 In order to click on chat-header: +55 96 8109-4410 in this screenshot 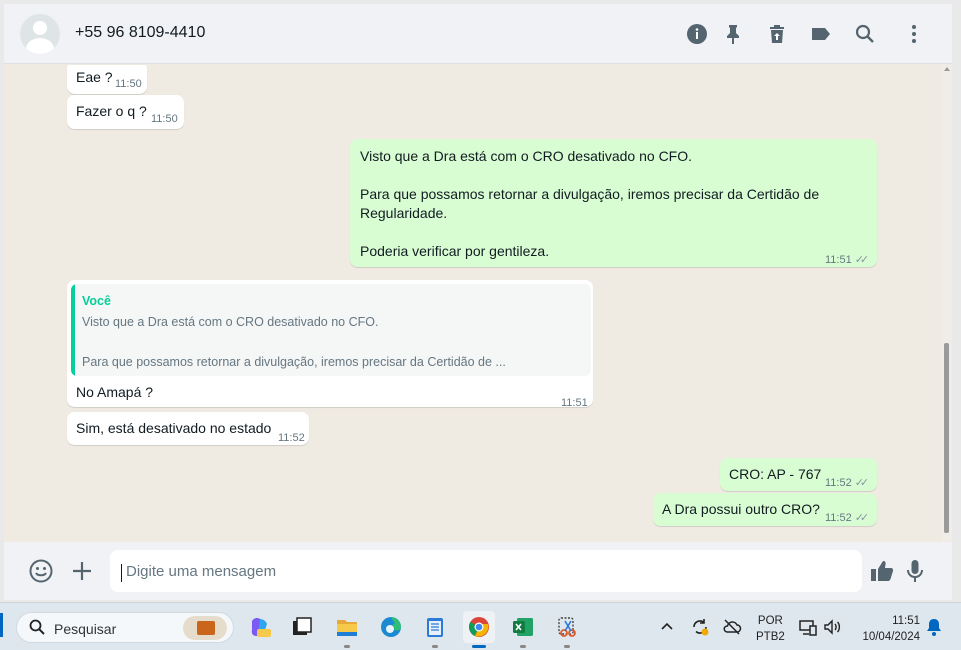, I will do `click(478, 34)`.